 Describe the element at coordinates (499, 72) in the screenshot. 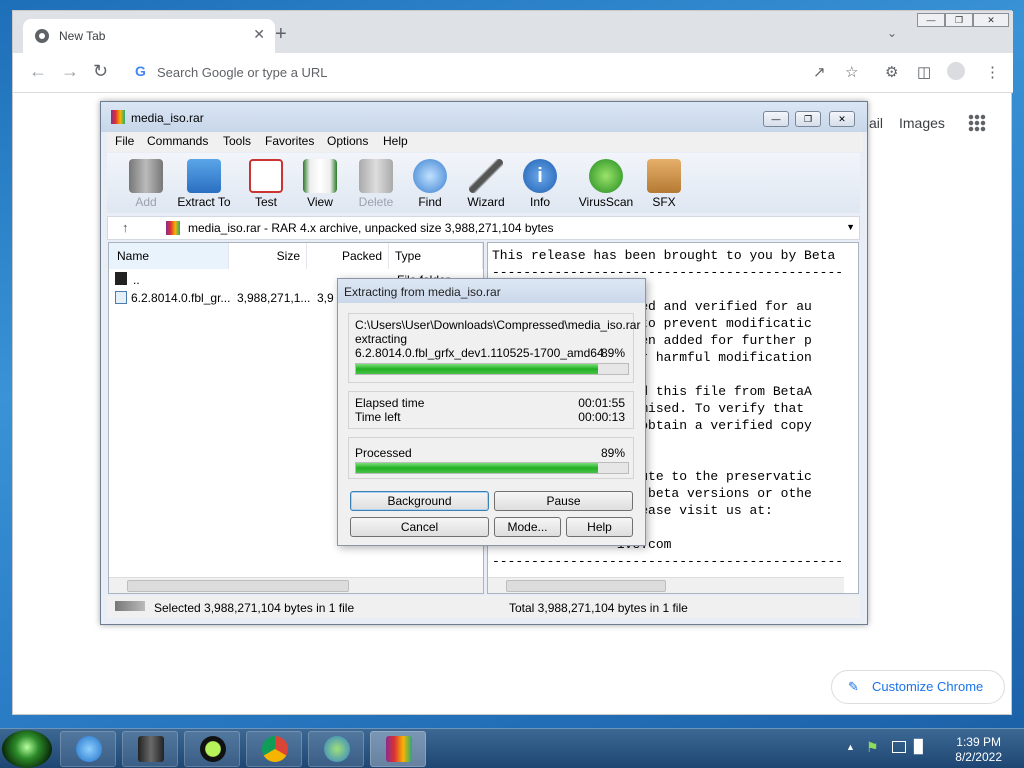

I see `omnibox: G Search Google or type a URL` at that location.